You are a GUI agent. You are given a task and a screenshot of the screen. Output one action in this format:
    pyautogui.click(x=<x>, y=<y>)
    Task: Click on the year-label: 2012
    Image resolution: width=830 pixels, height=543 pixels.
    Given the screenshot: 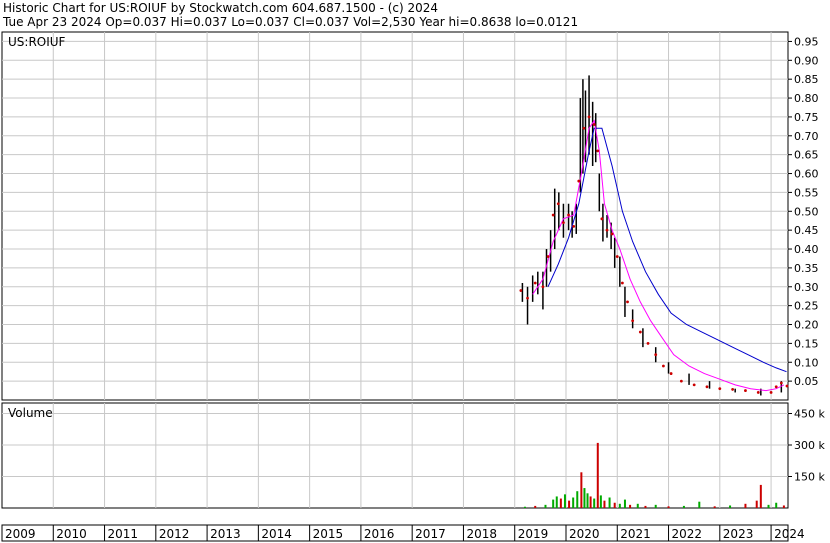 What is the action you would take?
    pyautogui.click(x=174, y=534)
    